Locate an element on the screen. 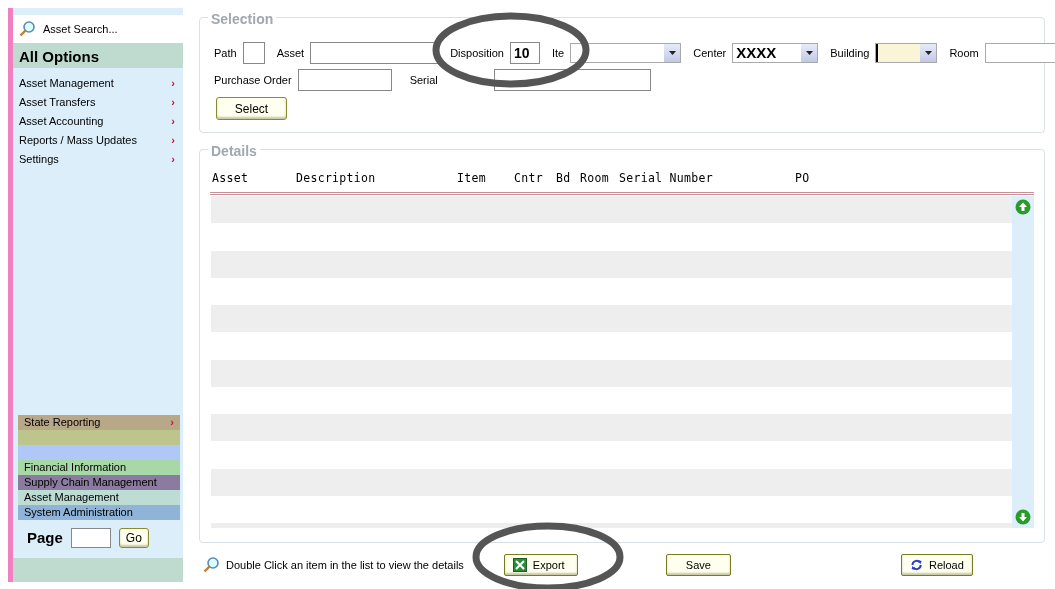  field-label: Disposition is located at coordinates (477, 53).